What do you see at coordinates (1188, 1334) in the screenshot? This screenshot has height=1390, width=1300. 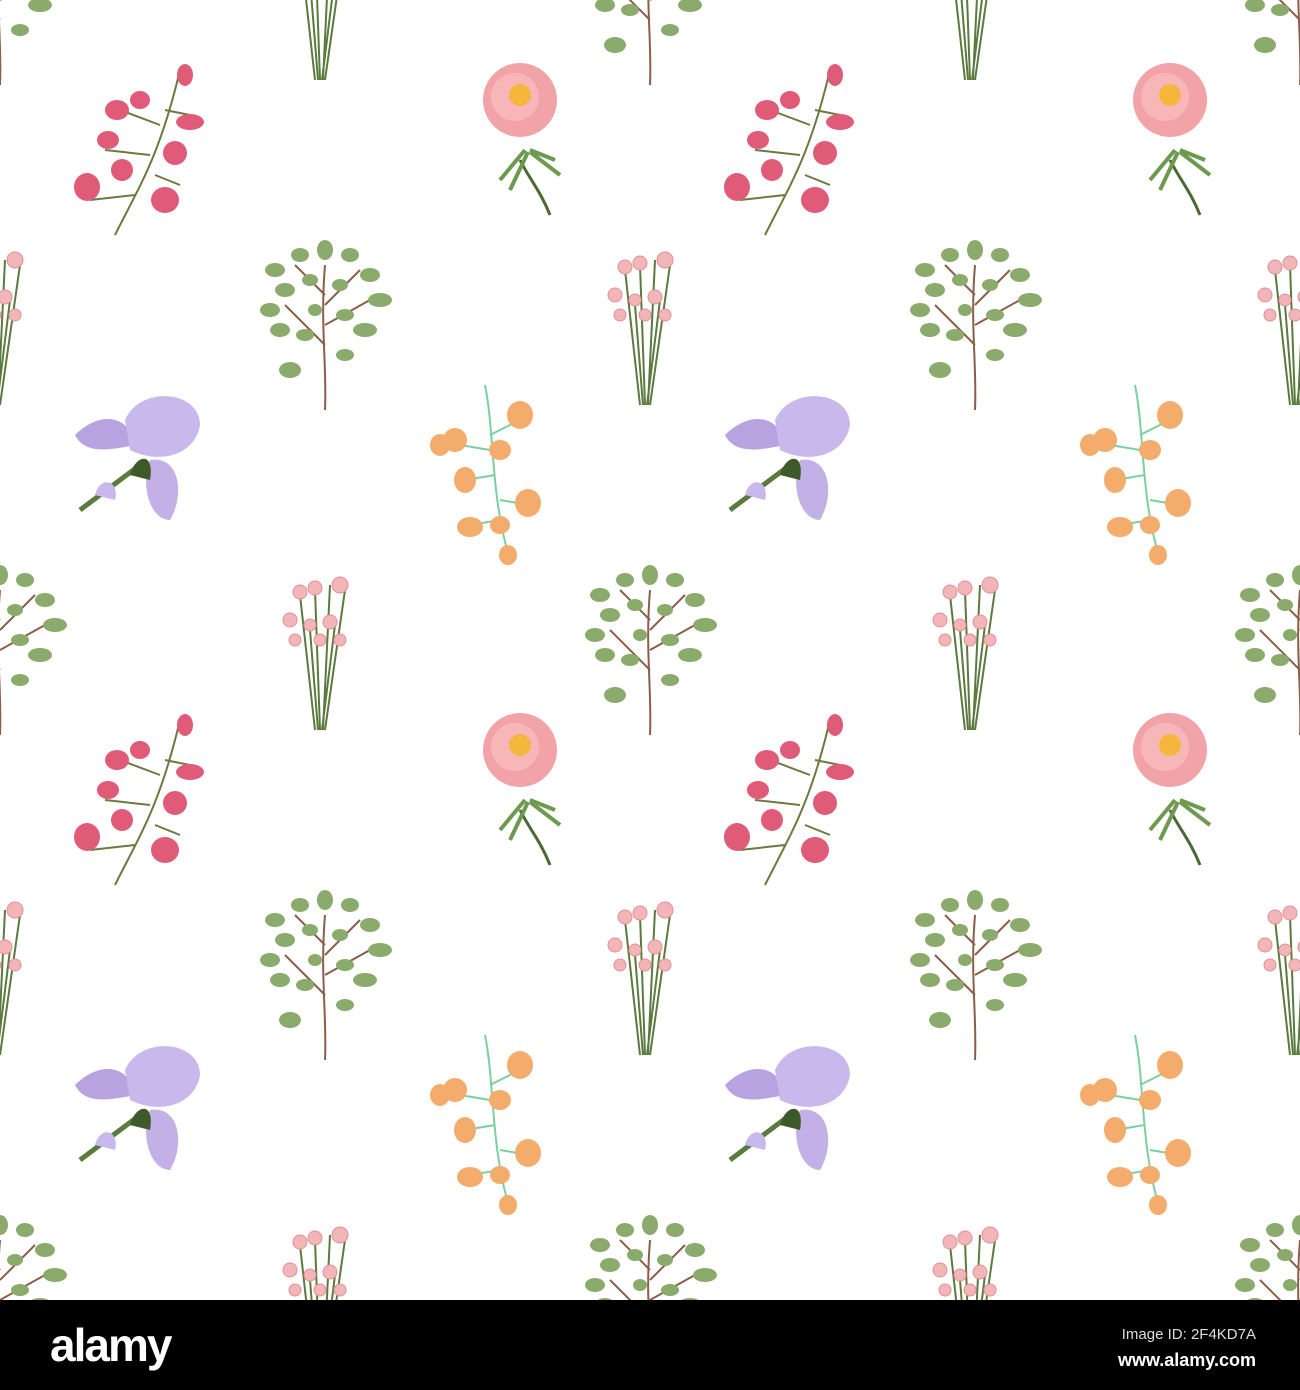 I see `image-id: Image ID: 2F4KD7A` at bounding box center [1188, 1334].